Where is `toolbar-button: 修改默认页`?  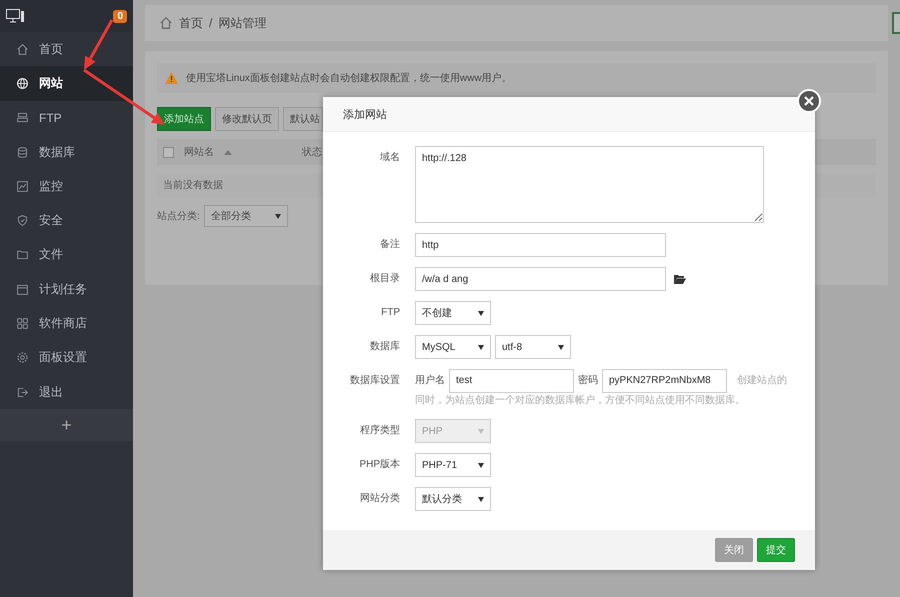
toolbar-button: 修改默认页 is located at coordinates (247, 119).